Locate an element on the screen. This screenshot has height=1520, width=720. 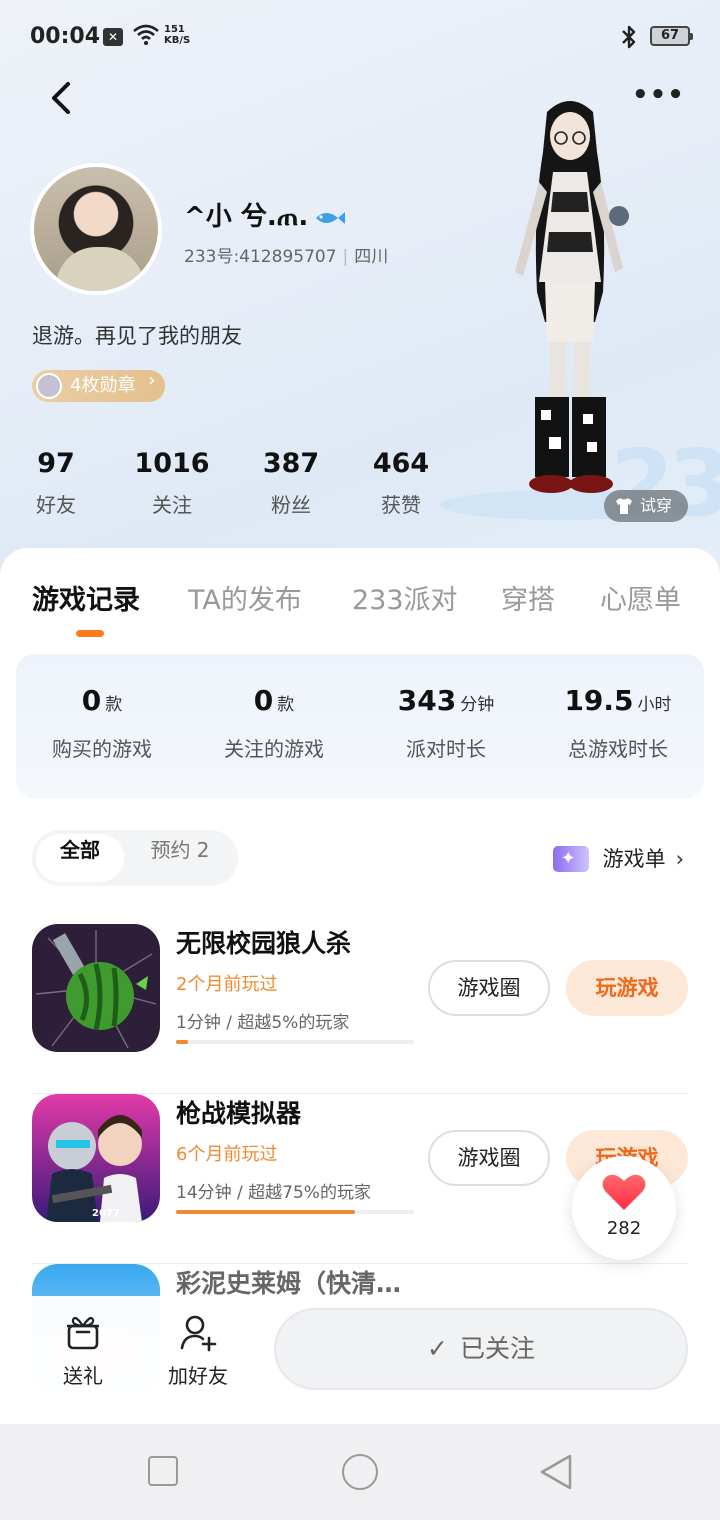
game-row: 无限校园狼人杀 2个月前玩过 1分钟 / 超越5%的玩家 游戏圈 玩游戏 is located at coordinates (360, 1009).